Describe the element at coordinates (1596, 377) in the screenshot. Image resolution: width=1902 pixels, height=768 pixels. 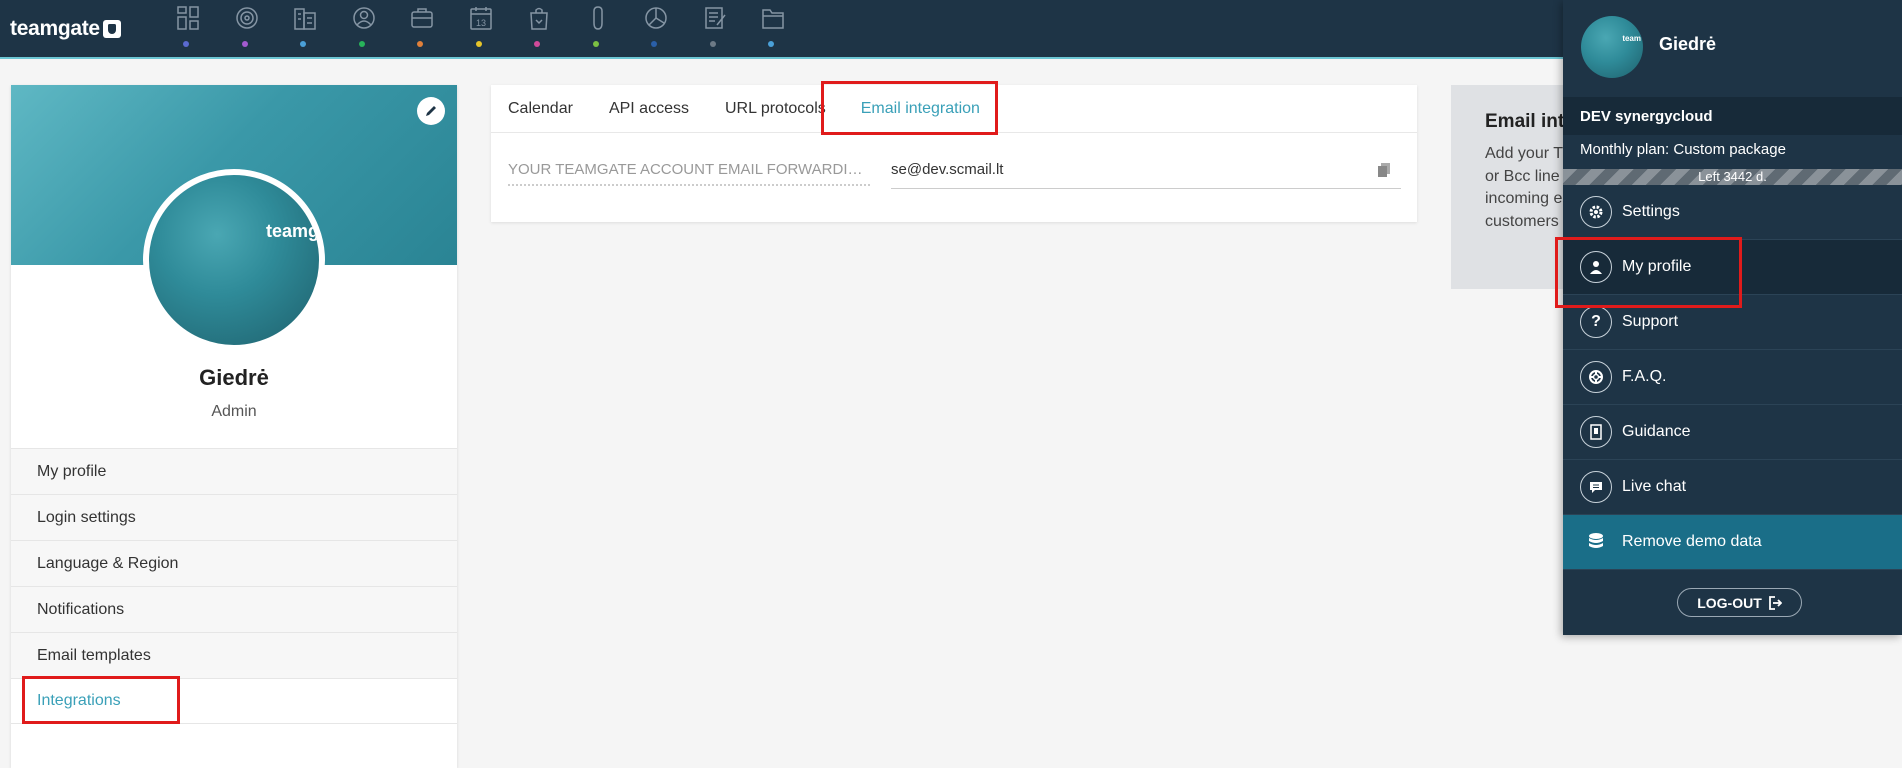
I see `lifebuoy-icon` at that location.